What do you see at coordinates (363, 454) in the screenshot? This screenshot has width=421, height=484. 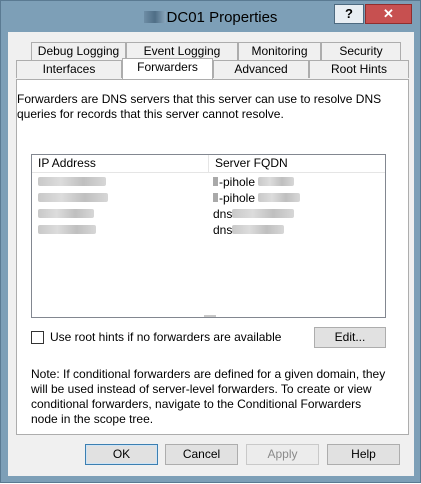 I see `help-button: Help` at bounding box center [363, 454].